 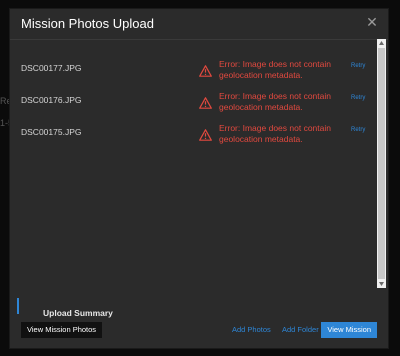 What do you see at coordinates (381, 284) in the screenshot?
I see `scroll-down-arrow-icon` at bounding box center [381, 284].